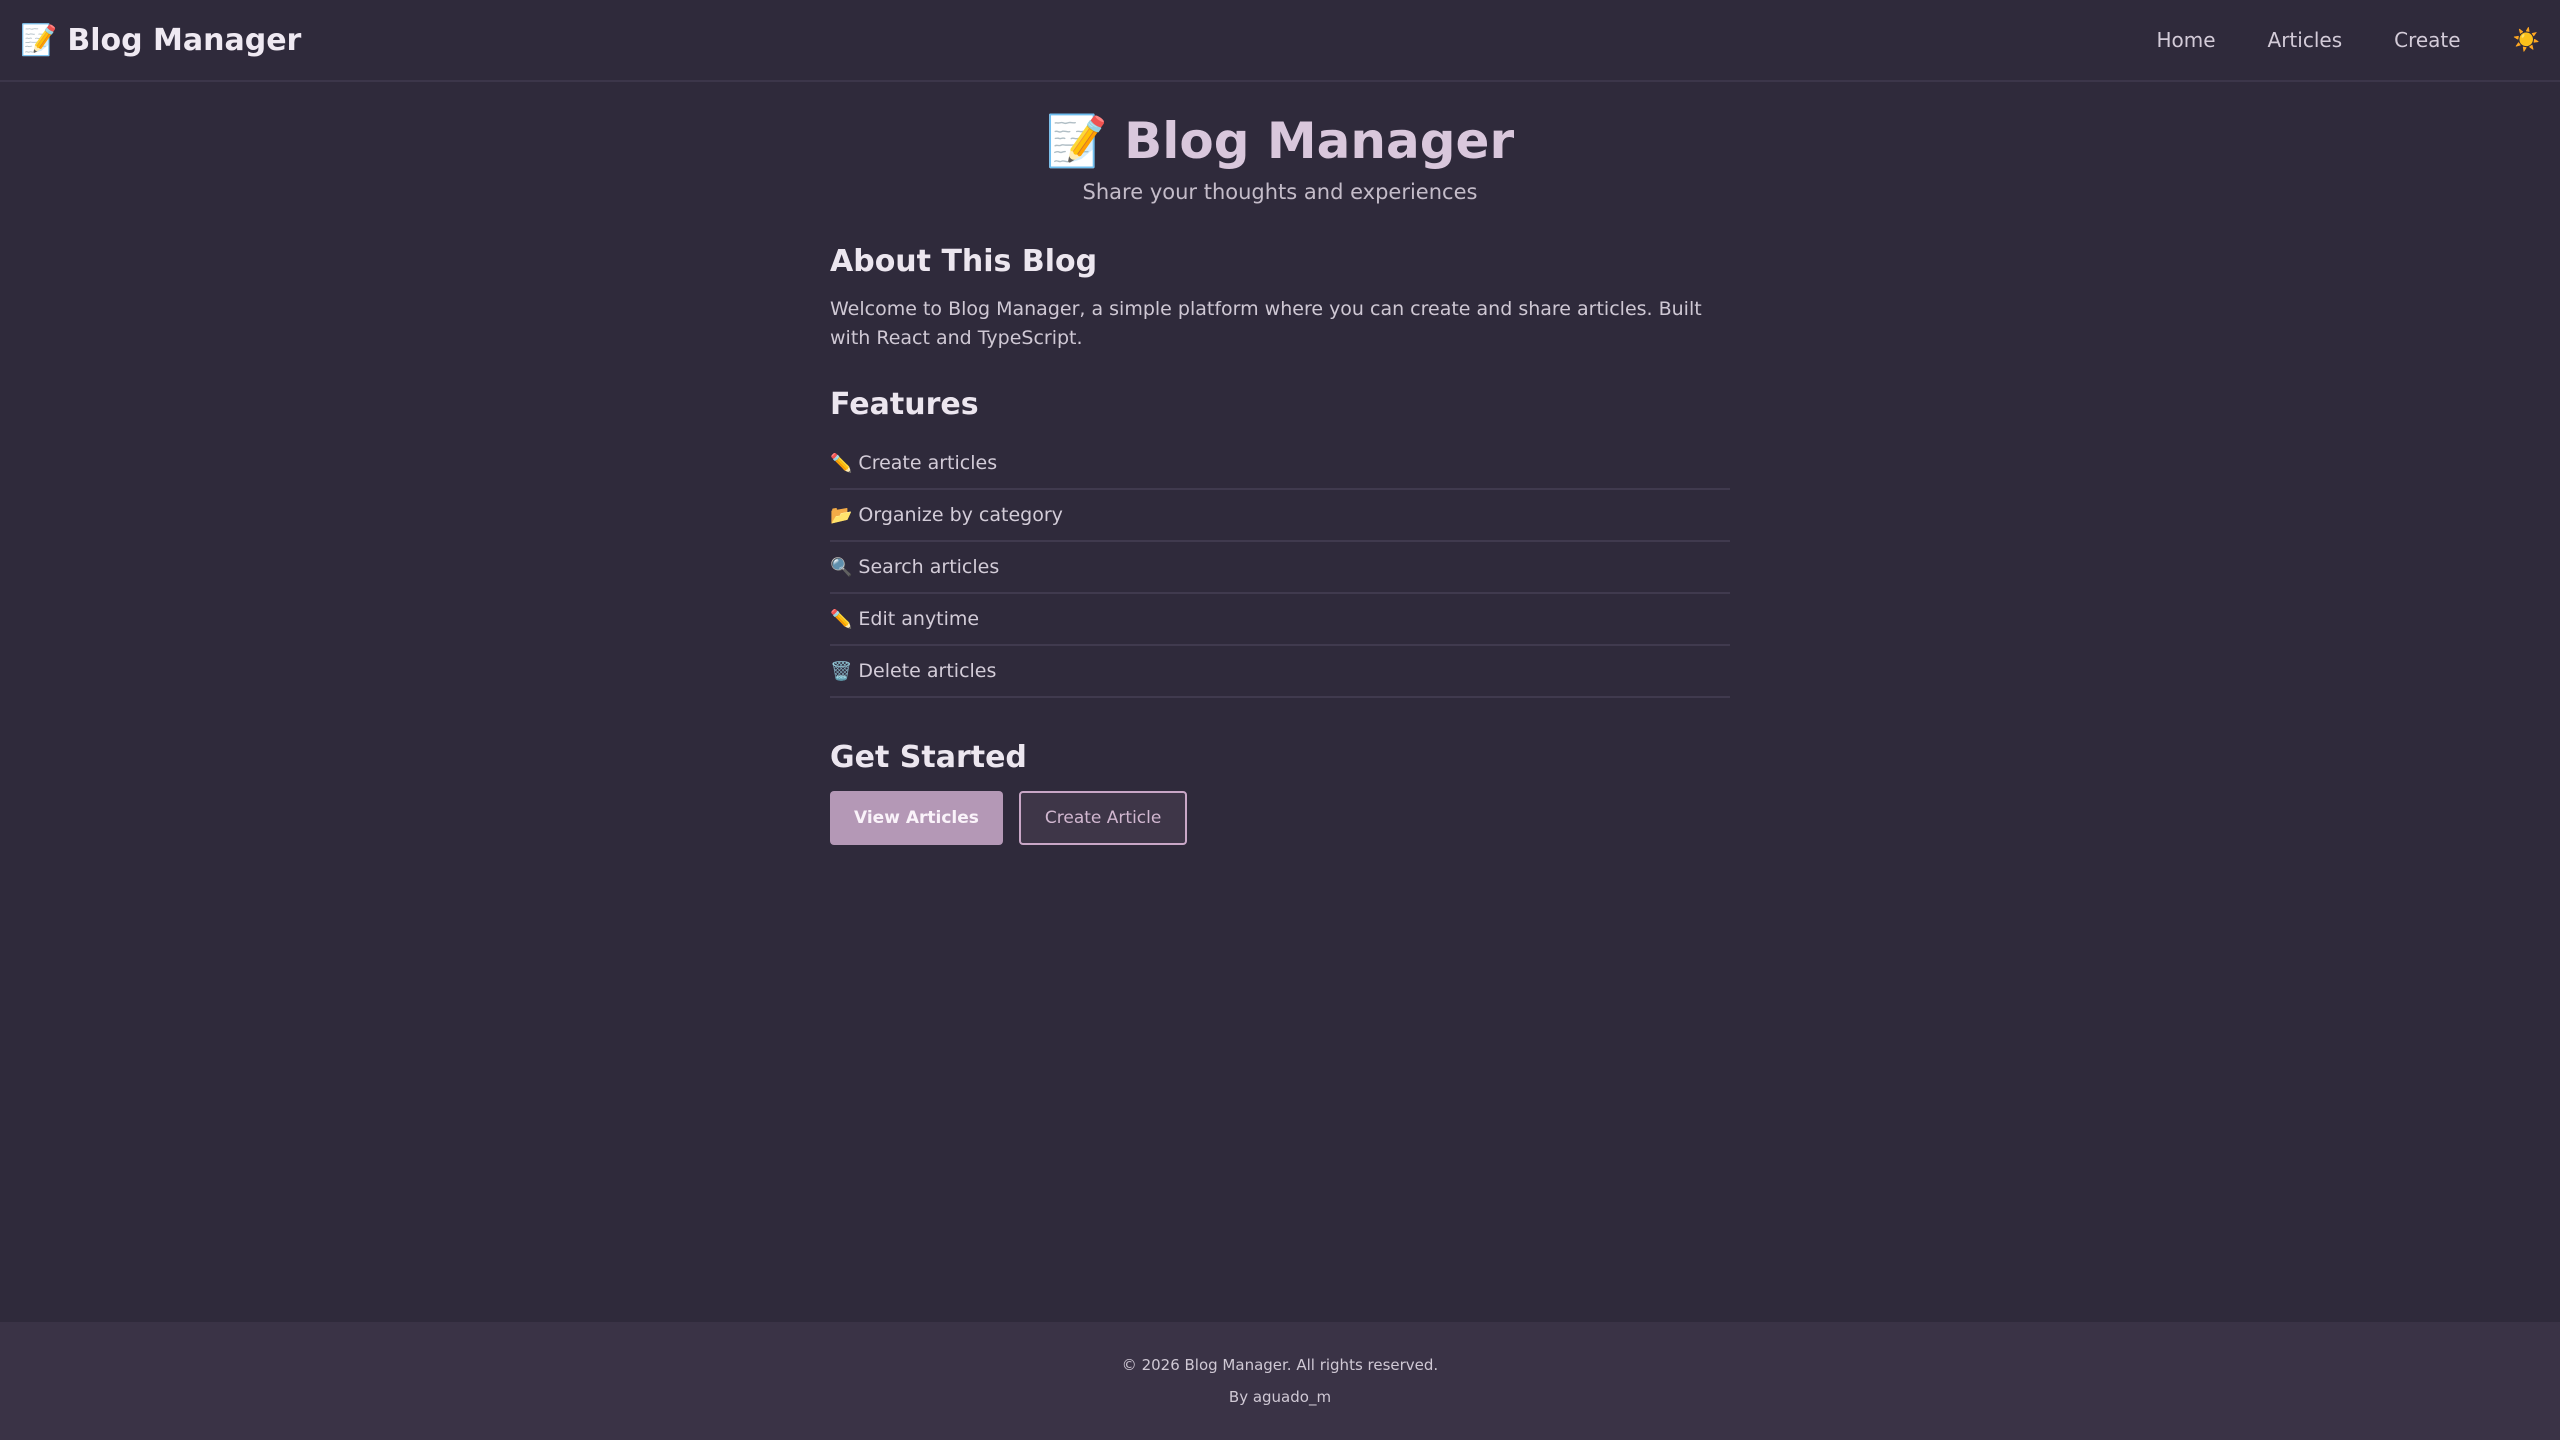  I want to click on about-heading: About This Blog, so click(964, 261).